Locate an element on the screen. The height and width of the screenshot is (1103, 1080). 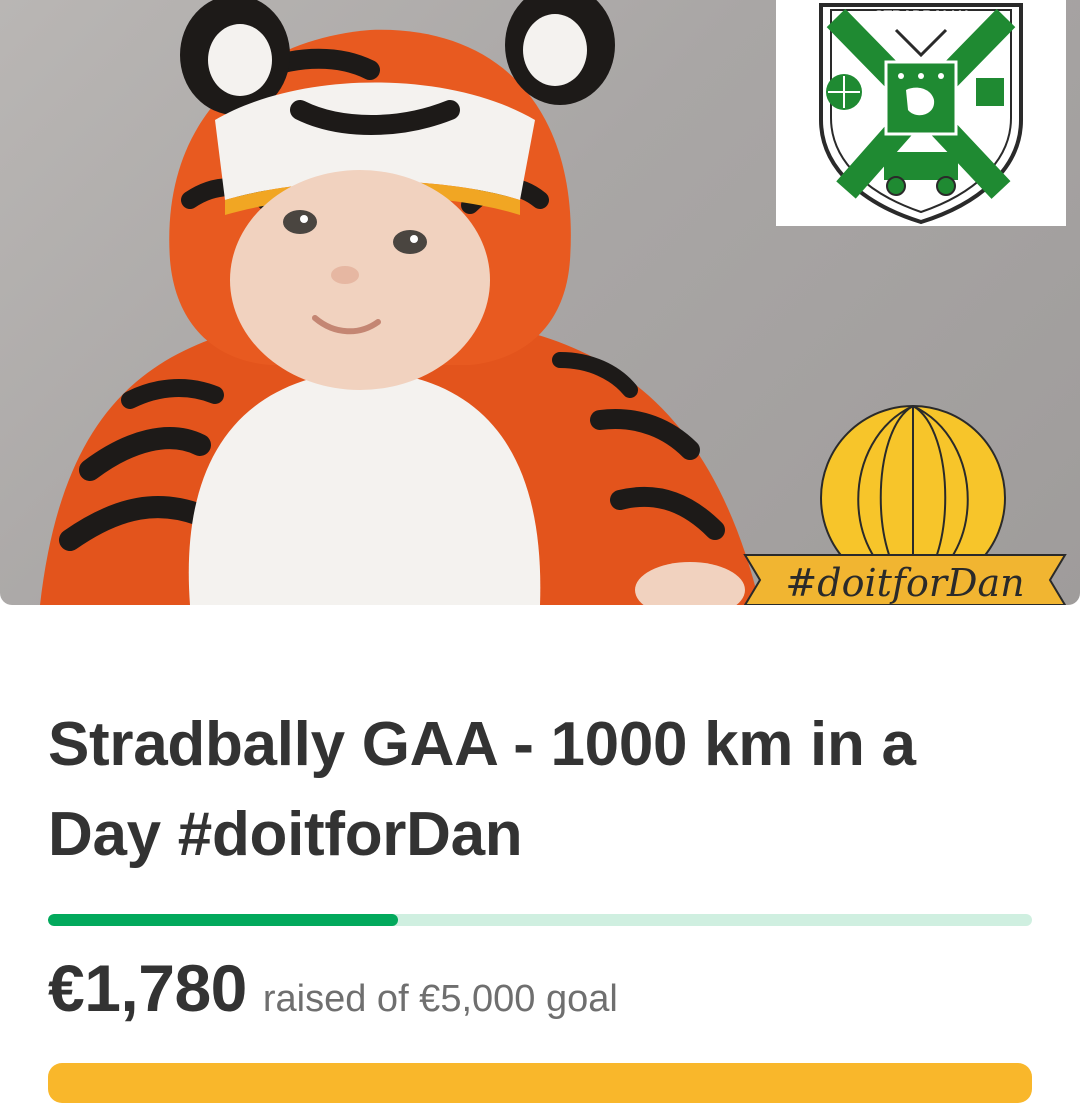
amount-raised: €1,780 is located at coordinates (147, 988).